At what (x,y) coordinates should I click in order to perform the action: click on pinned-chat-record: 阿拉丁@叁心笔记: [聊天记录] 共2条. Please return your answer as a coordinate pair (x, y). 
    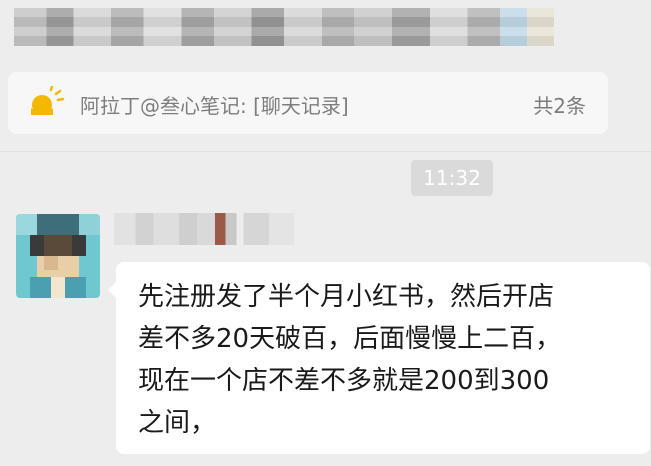
    Looking at the image, I should click on (308, 103).